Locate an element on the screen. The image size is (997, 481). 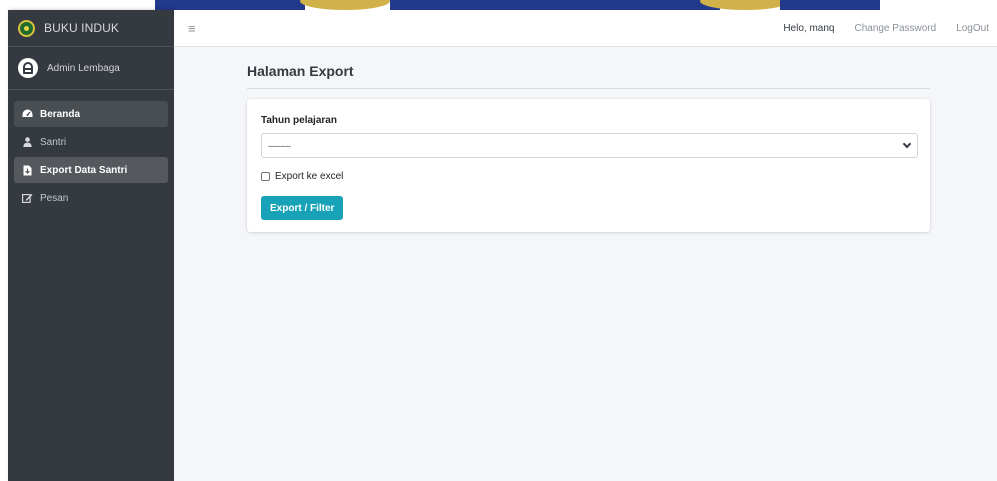
export-excel-label: Export ke excel is located at coordinates (309, 176).